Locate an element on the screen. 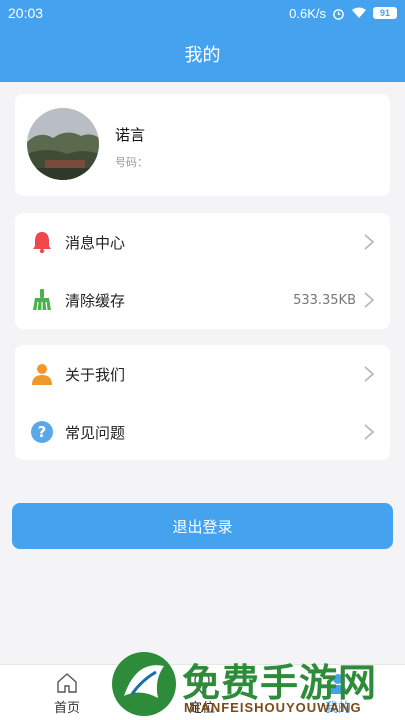 The image size is (405, 720). question-icon: ? is located at coordinates (42, 432).